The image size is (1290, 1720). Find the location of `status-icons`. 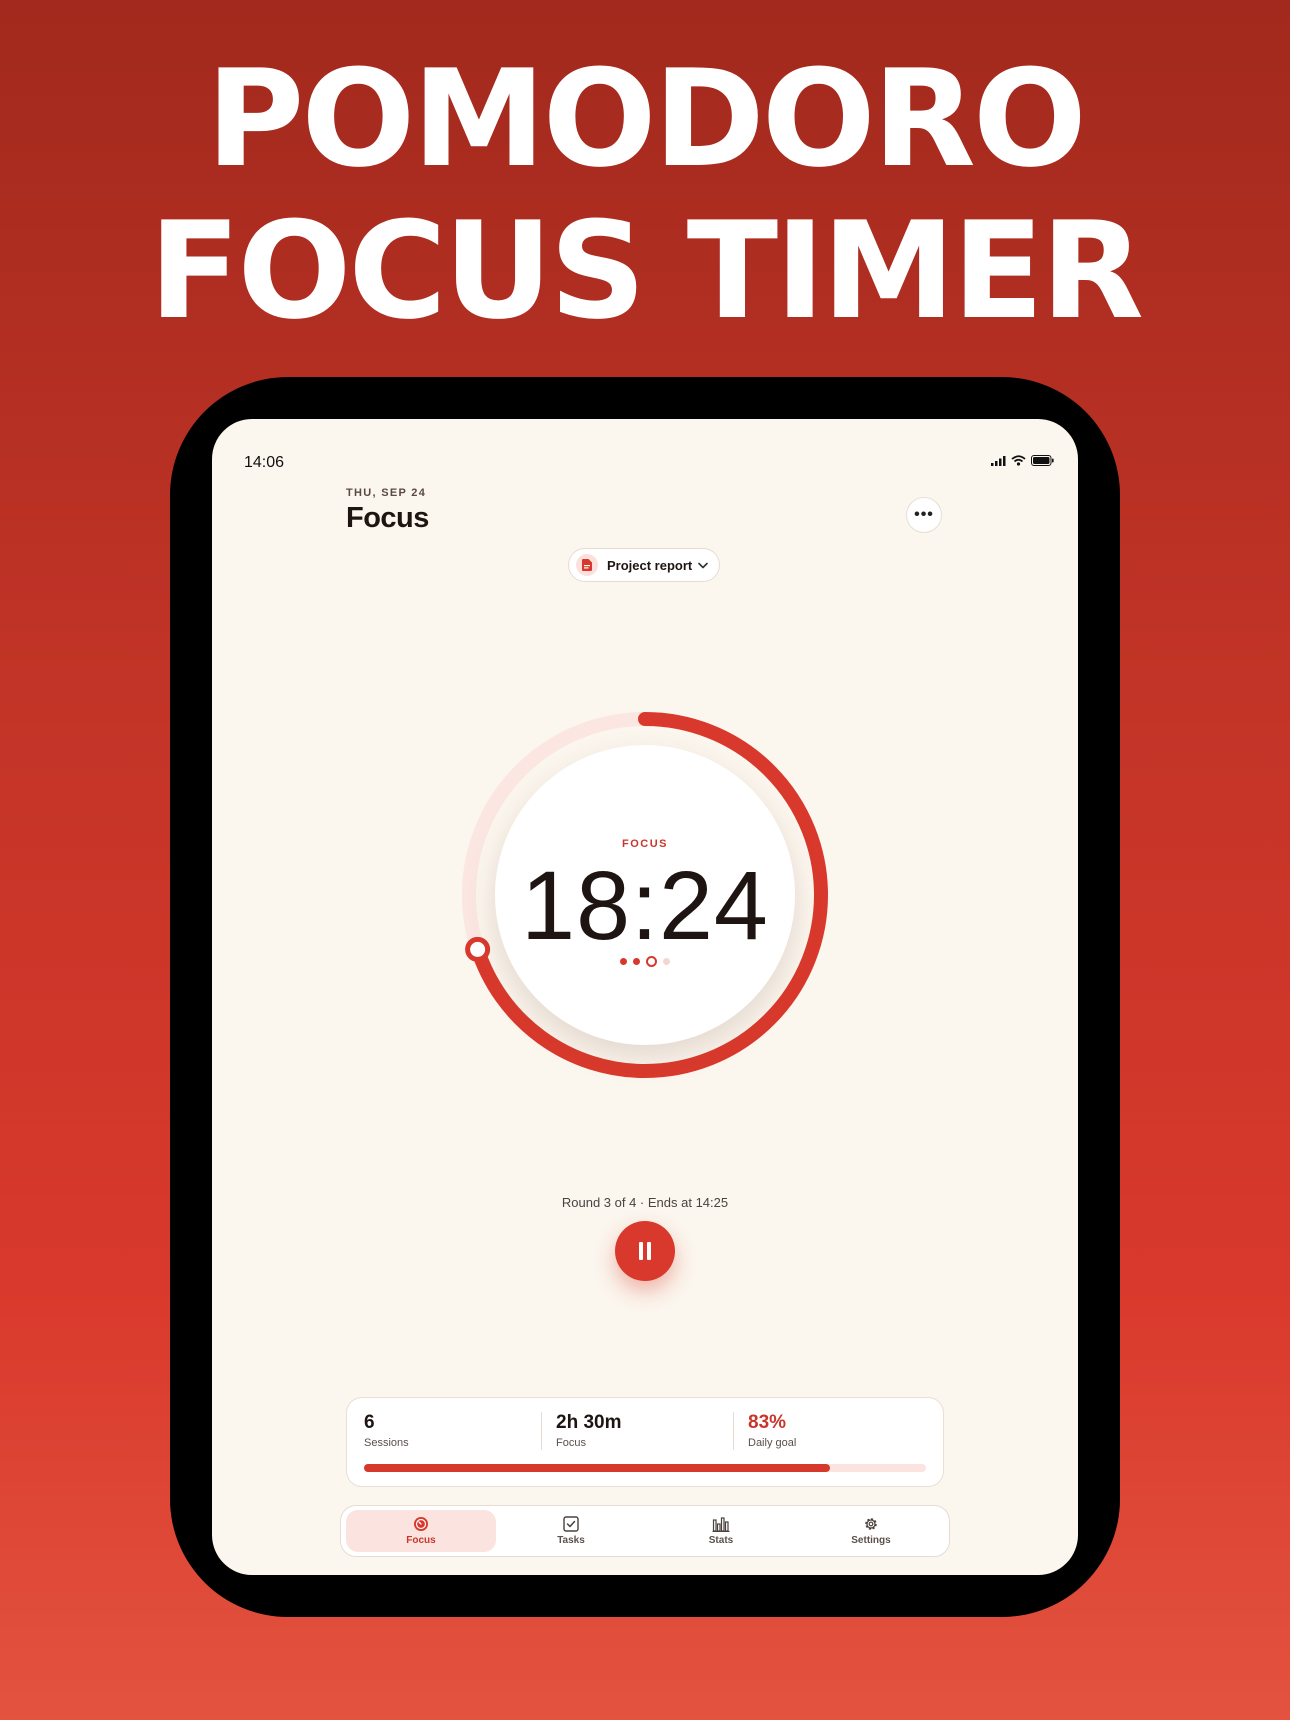

status-icons is located at coordinates (1022, 460).